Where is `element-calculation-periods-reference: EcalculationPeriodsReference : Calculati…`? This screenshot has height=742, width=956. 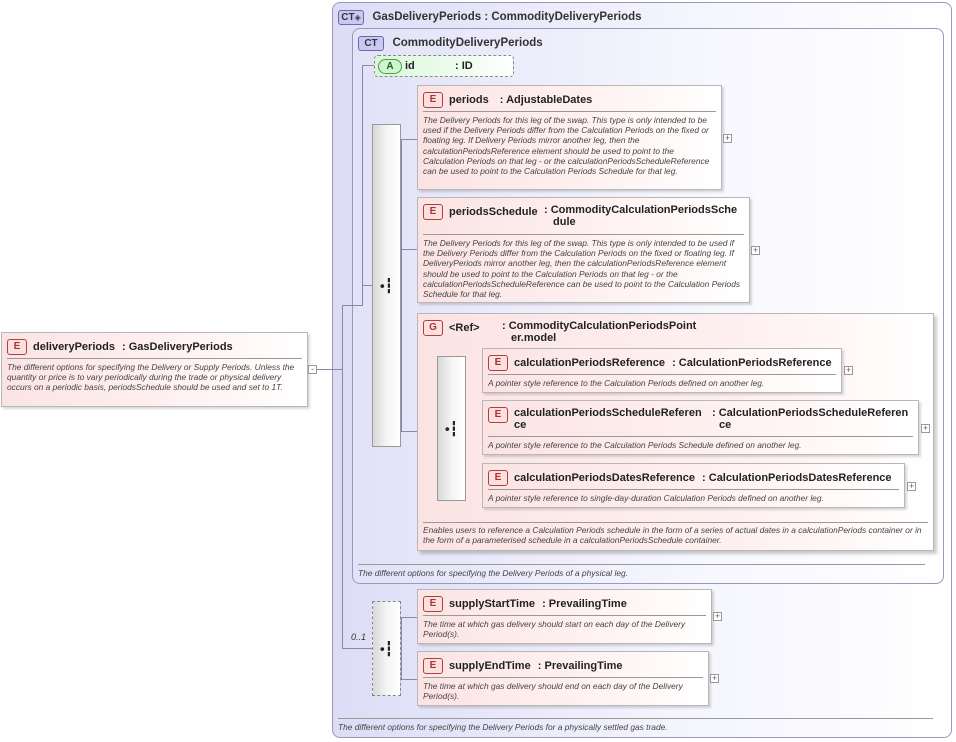
element-calculation-periods-reference: EcalculationPeriodsReference : Calculati… is located at coordinates (662, 370).